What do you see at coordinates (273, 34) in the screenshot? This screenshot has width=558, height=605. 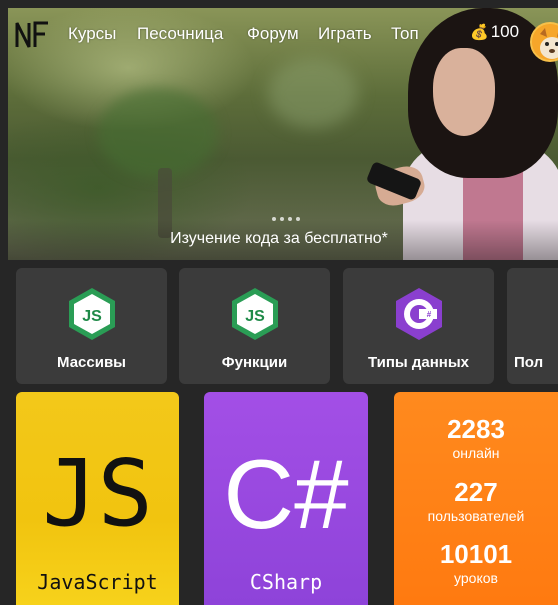 I see `nav-link-forum: Форум` at bounding box center [273, 34].